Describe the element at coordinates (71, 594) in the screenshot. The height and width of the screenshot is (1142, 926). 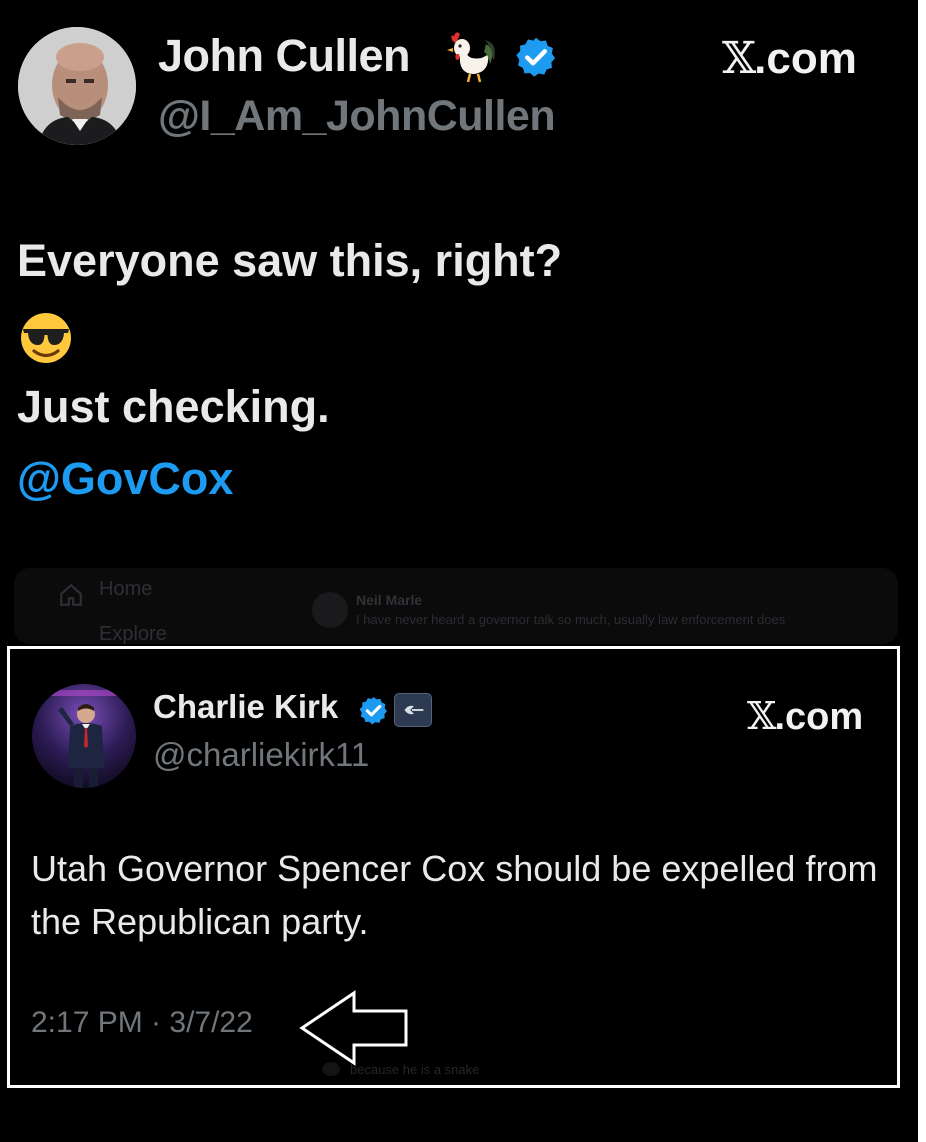
I see `home-icon` at that location.